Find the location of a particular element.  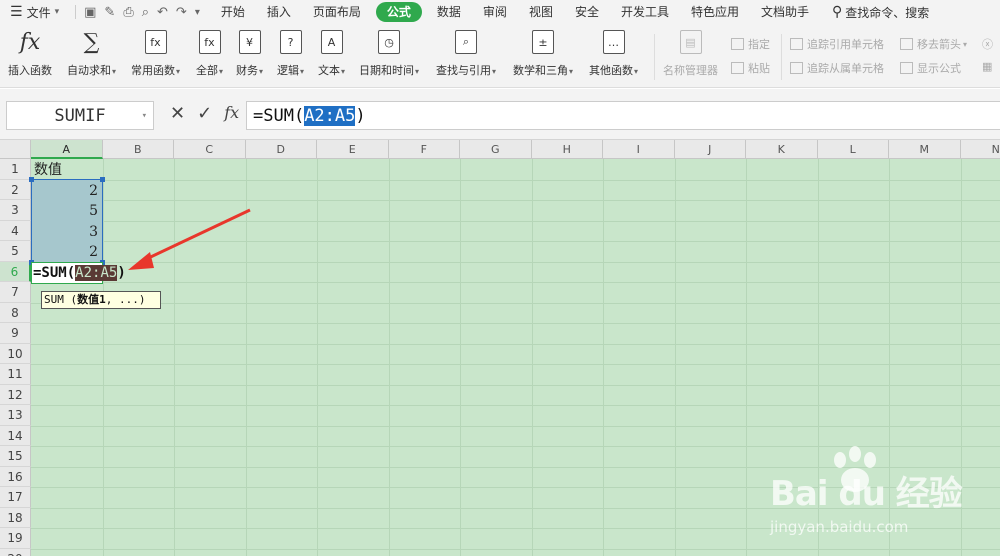

remove-arrows-label: 移去箭头 is located at coordinates (939, 44).